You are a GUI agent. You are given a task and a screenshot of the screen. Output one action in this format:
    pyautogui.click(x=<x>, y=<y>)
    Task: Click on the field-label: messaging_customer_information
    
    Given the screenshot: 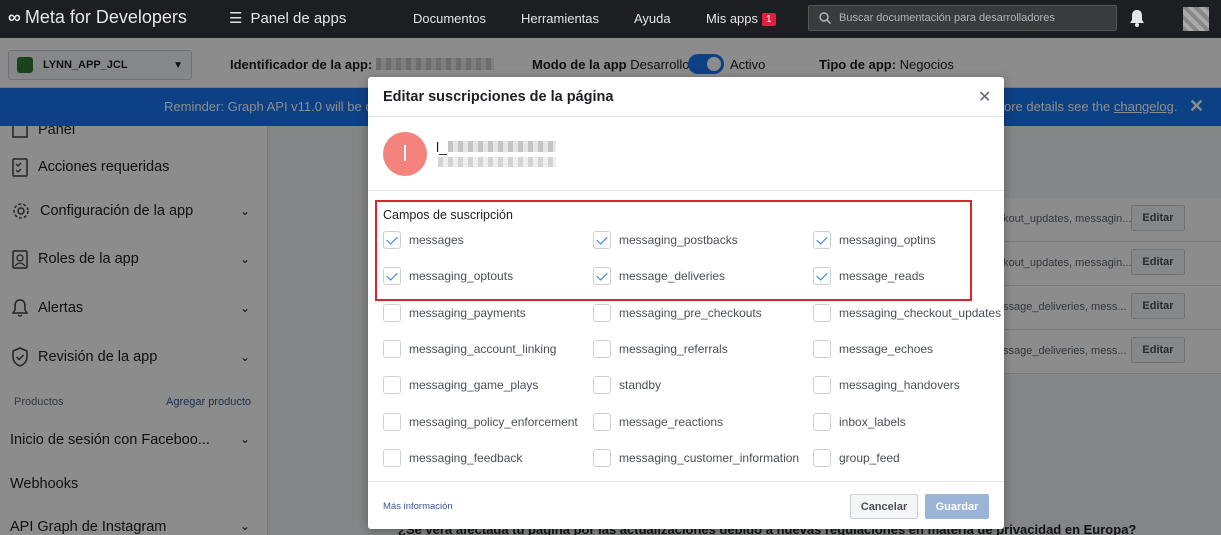 What is the action you would take?
    pyautogui.click(x=709, y=457)
    